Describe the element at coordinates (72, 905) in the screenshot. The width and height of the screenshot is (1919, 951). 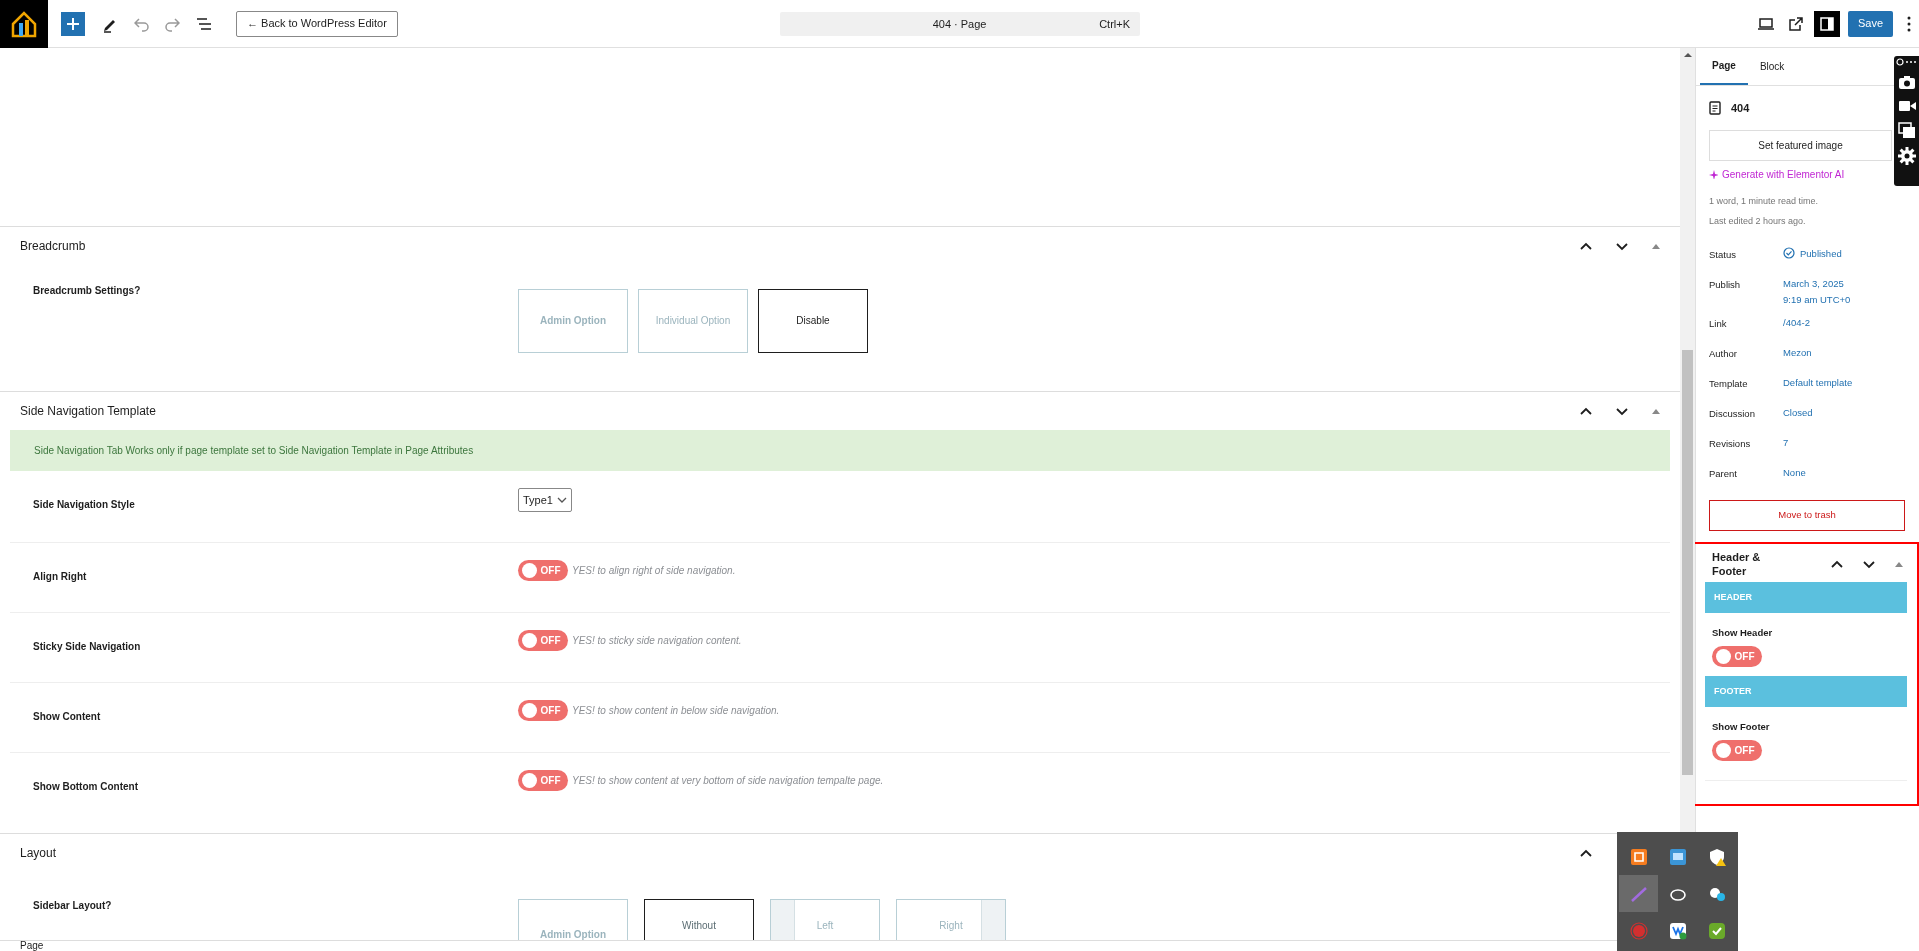
I see `field-label: Sidebar Layout?` at that location.